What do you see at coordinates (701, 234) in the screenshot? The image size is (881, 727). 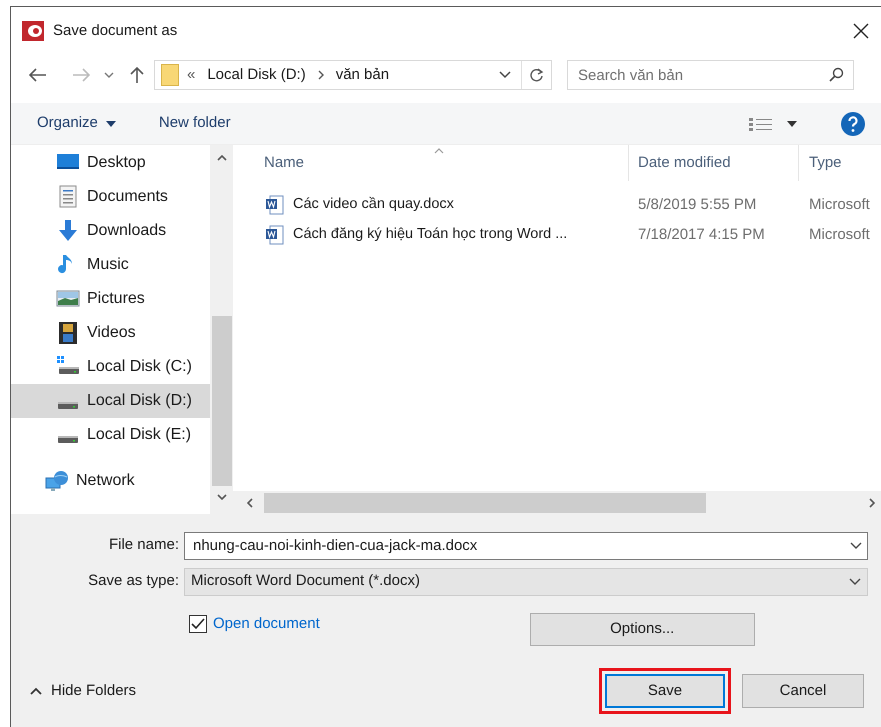 I see `date-cell-text: 7/18/2017 4:15 PM` at bounding box center [701, 234].